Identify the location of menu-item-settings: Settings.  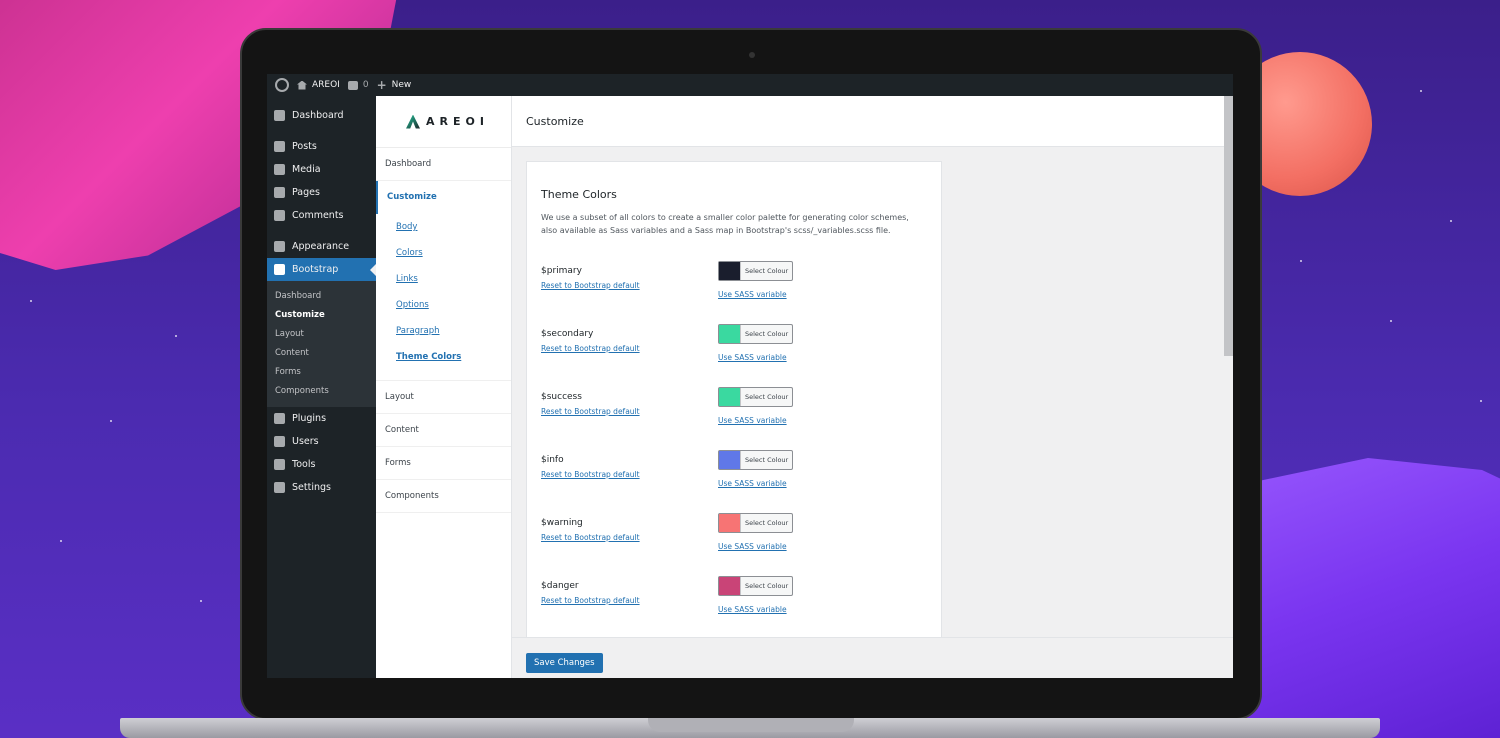
(321, 487).